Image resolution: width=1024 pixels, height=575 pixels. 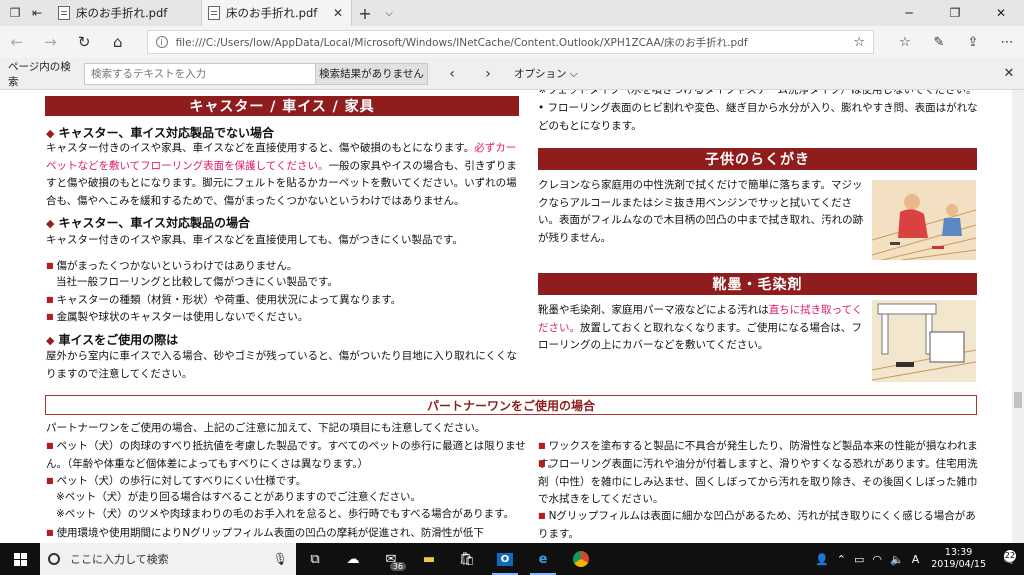 I want to click on back-button: ←, so click(x=17, y=42).